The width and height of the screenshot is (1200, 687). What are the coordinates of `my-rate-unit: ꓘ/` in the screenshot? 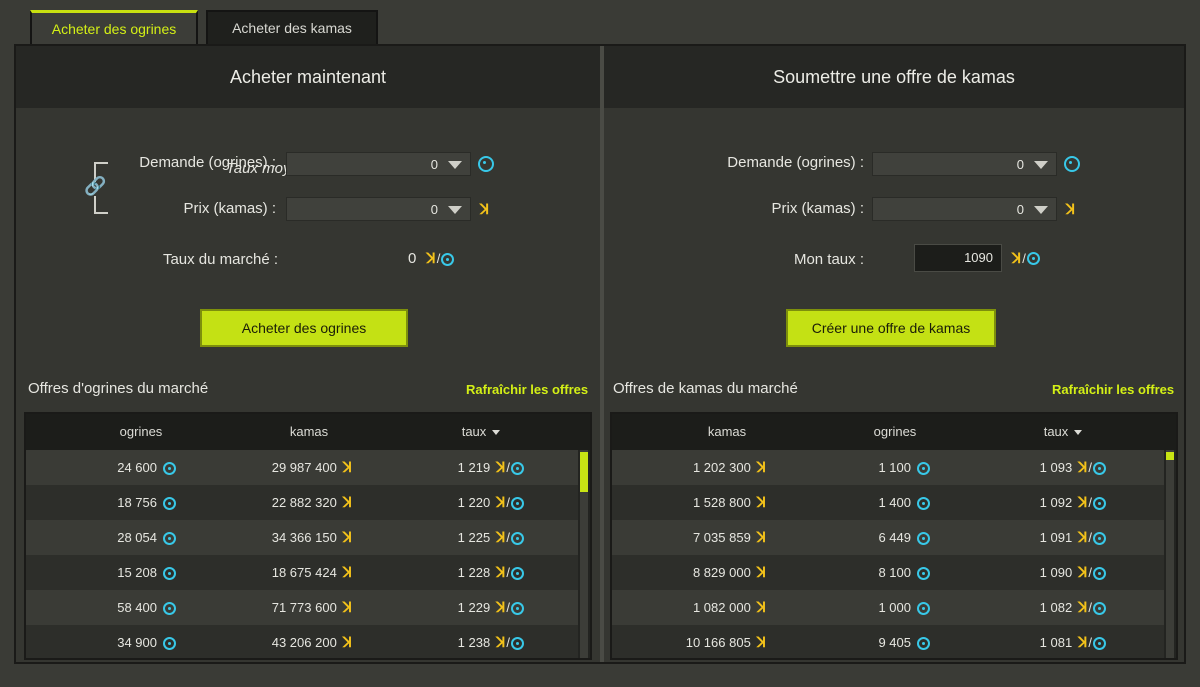 It's located at (1026, 259).